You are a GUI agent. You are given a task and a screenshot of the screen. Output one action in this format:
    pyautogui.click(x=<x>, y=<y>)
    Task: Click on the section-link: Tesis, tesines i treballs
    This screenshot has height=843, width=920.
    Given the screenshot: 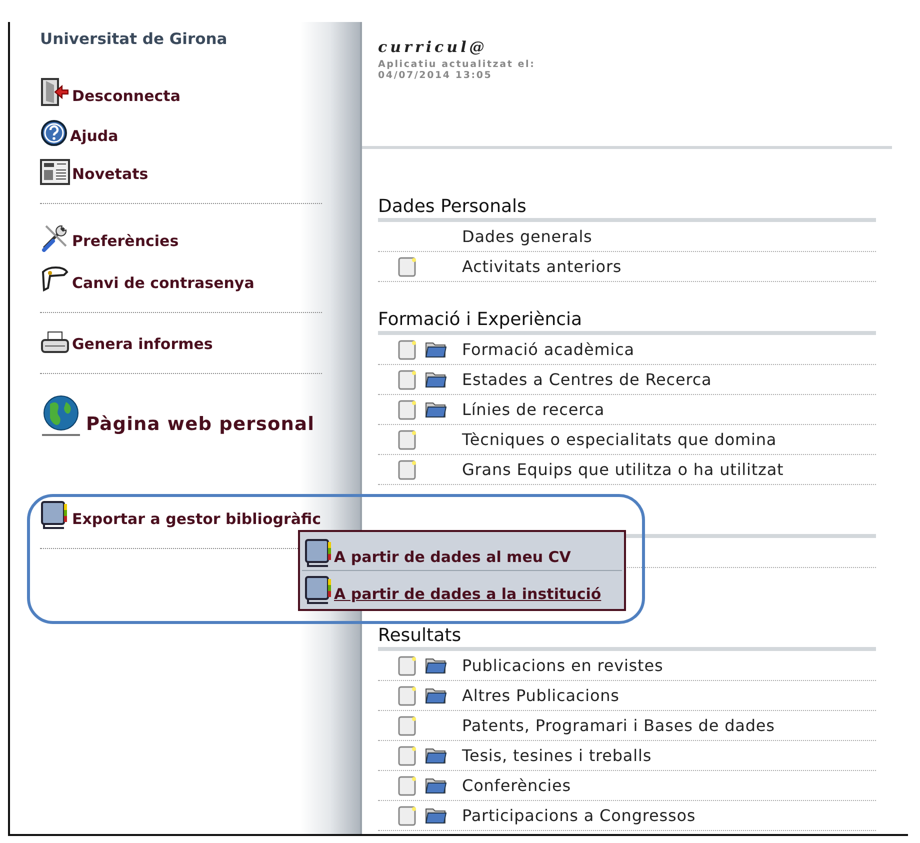 What is the action you would take?
    pyautogui.click(x=557, y=756)
    